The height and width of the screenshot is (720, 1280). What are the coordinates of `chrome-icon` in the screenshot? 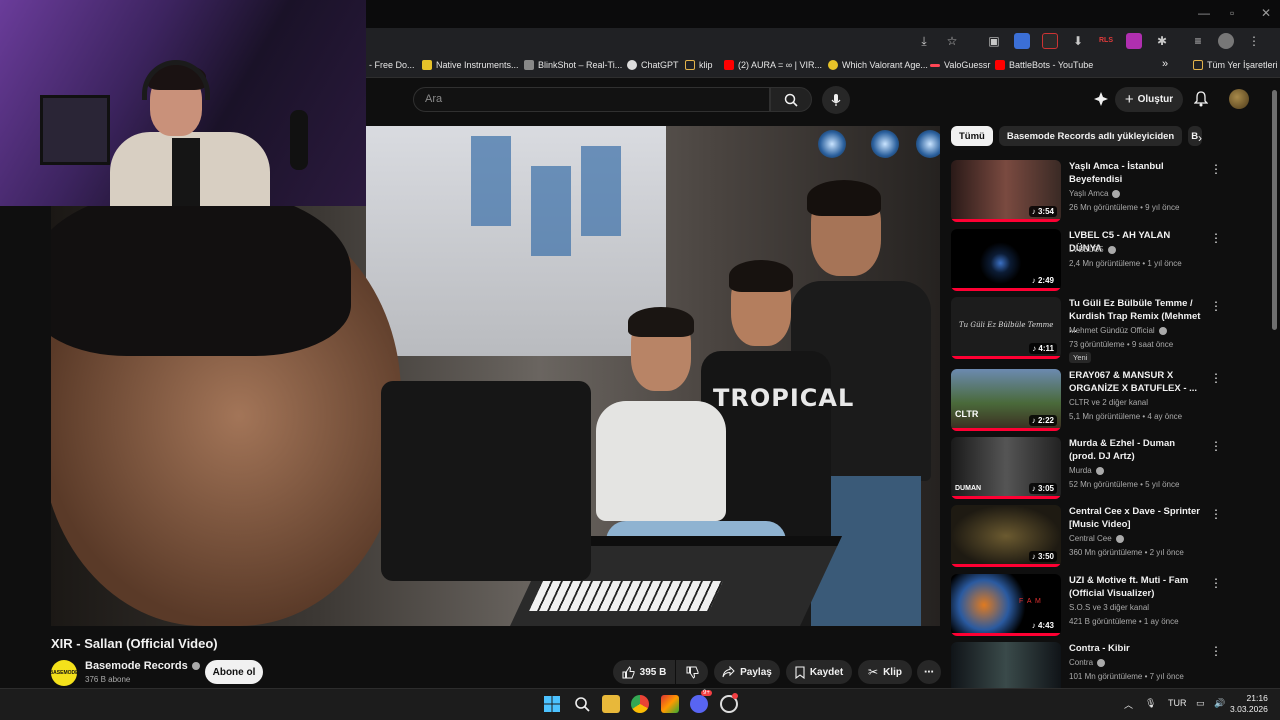 It's located at (640, 704).